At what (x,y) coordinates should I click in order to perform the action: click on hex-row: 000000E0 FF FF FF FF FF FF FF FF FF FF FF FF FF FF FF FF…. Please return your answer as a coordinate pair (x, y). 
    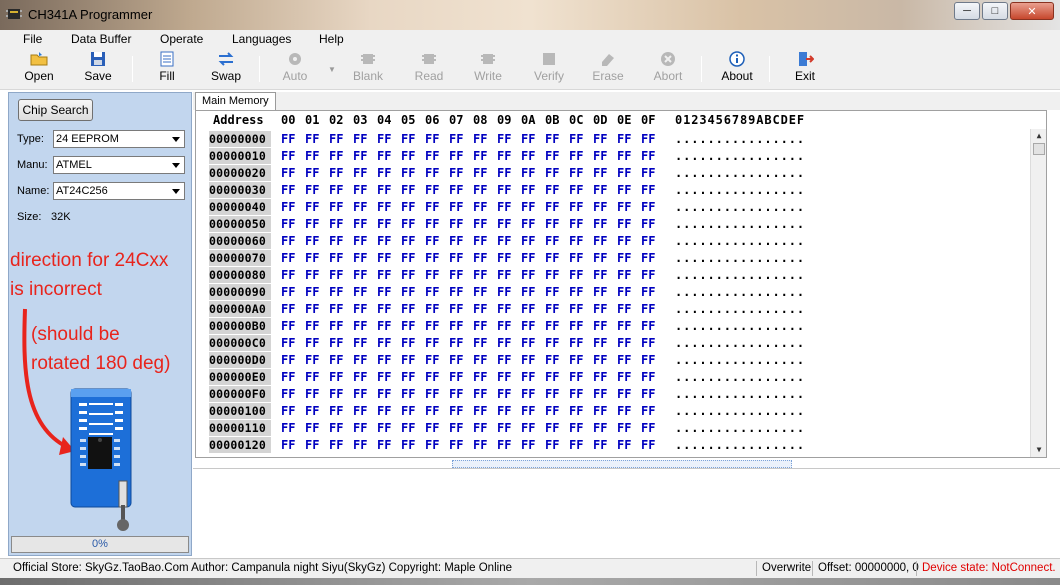
    Looking at the image, I should click on (613, 377).